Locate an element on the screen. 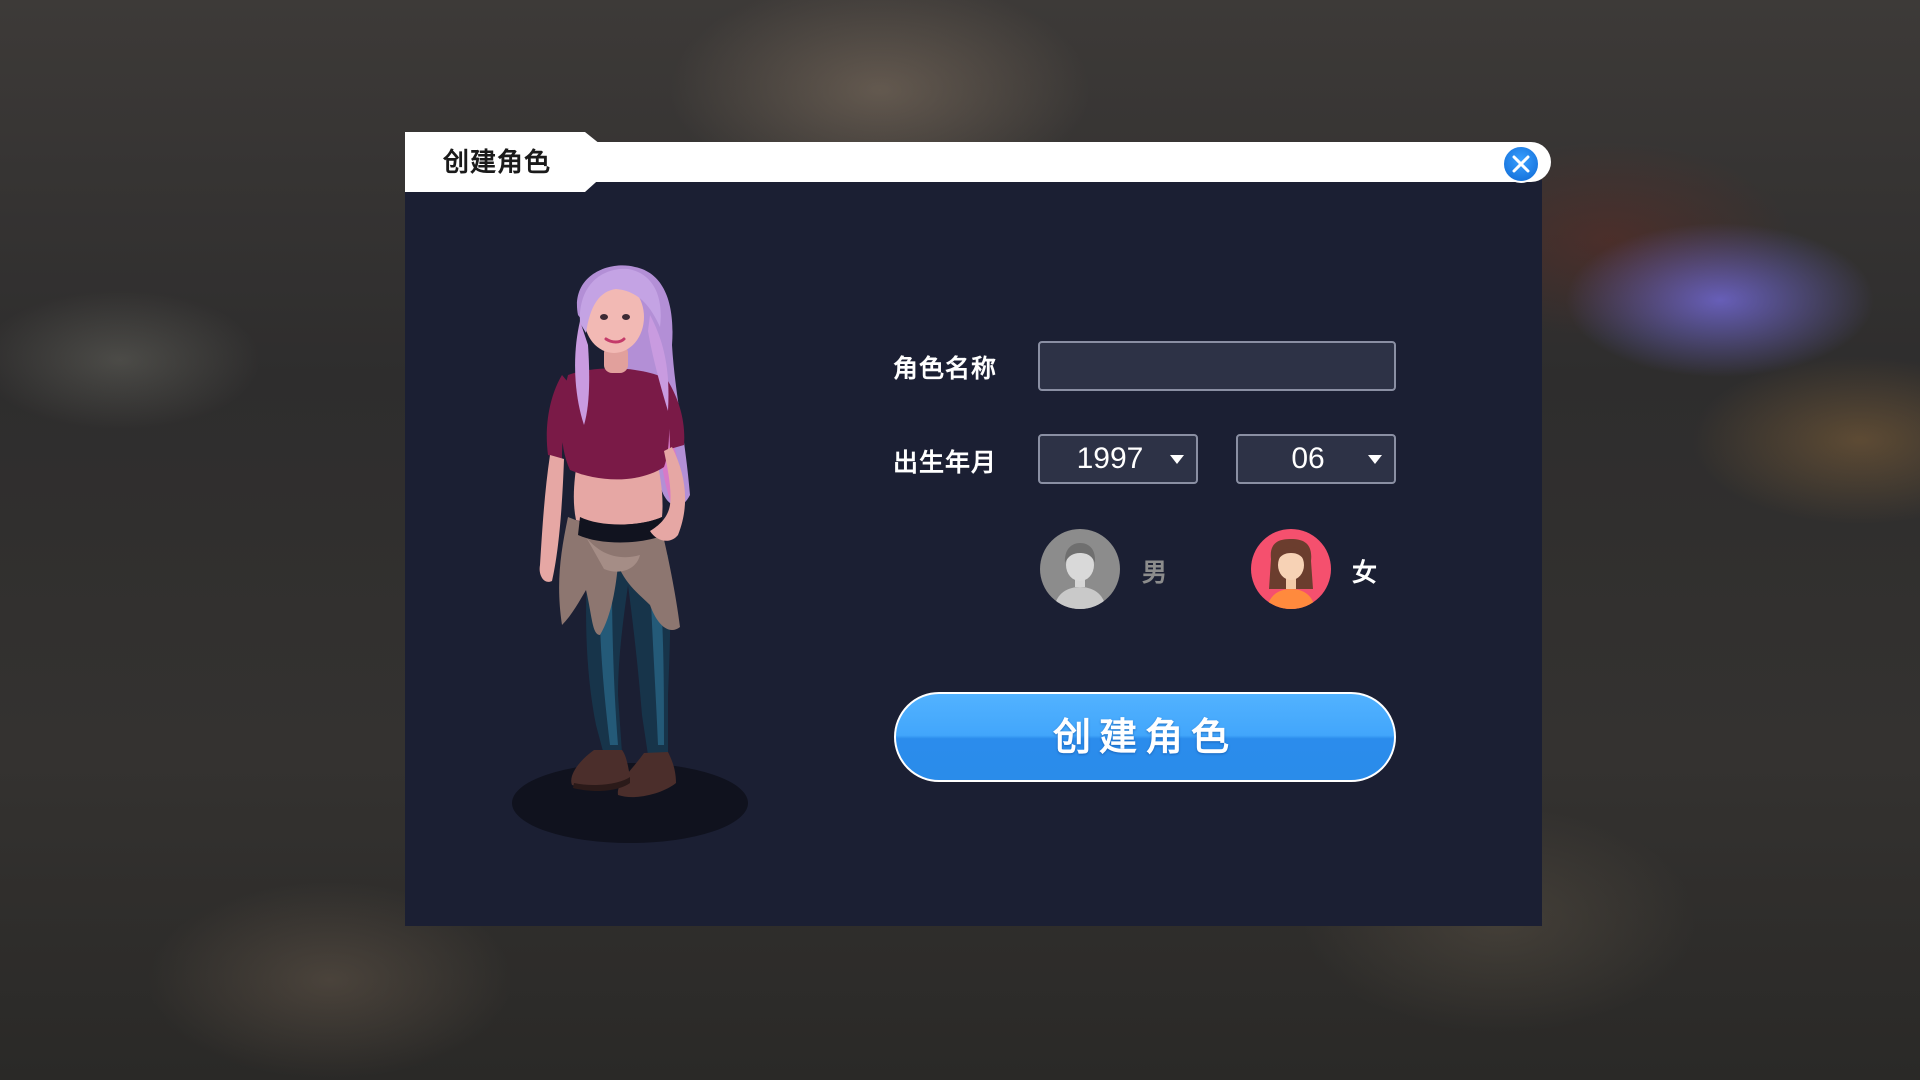 Image resolution: width=1920 pixels, height=1080 pixels. create-character-button: 创建角色 is located at coordinates (1145, 737).